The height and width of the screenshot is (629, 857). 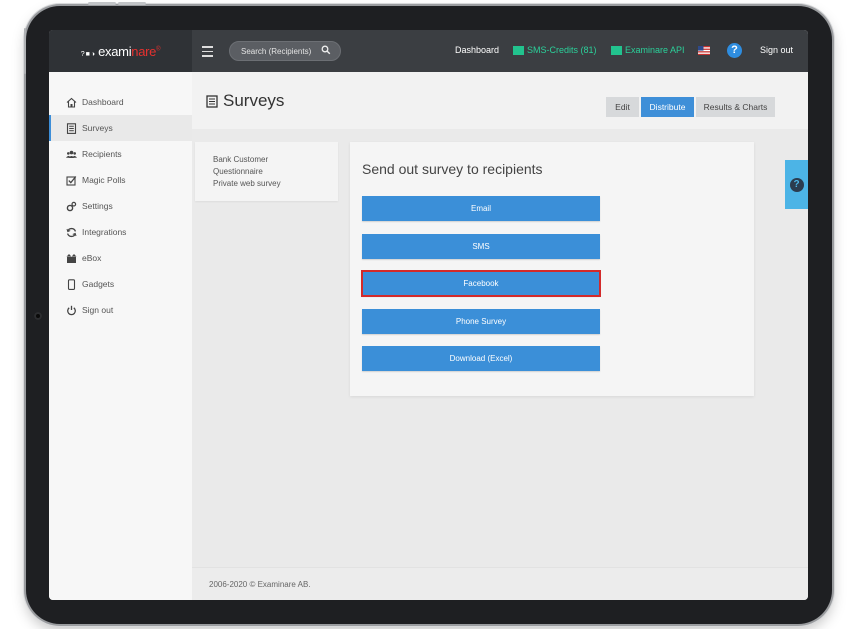 What do you see at coordinates (481, 246) in the screenshot?
I see `sms-button: SMS` at bounding box center [481, 246].